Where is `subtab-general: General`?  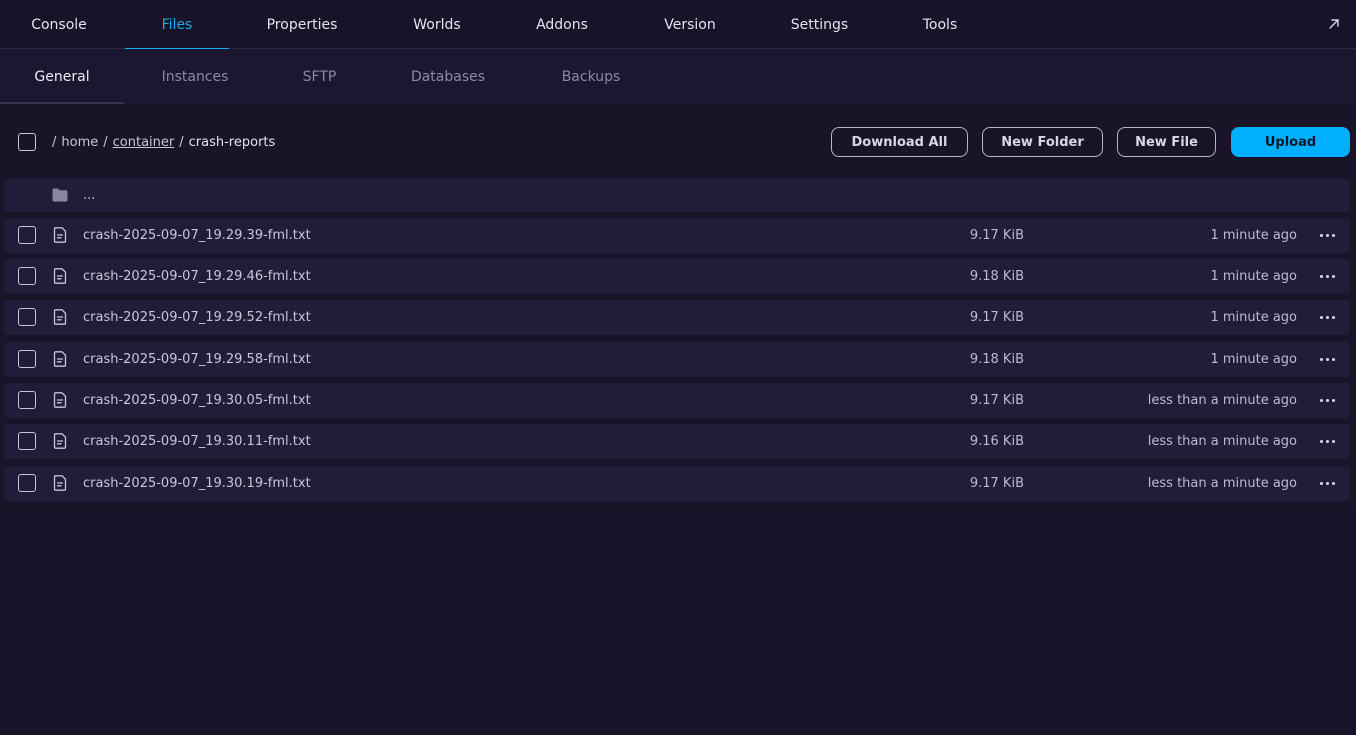 subtab-general: General is located at coordinates (62, 76).